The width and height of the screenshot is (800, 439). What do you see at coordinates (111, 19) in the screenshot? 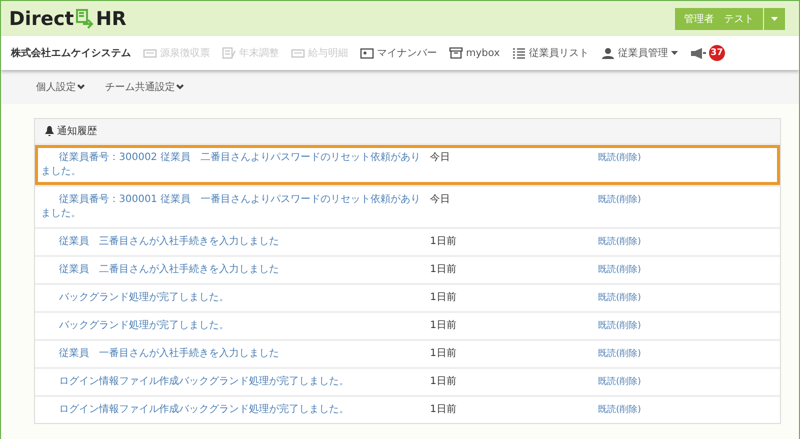
I see `logo-text: HR` at bounding box center [111, 19].